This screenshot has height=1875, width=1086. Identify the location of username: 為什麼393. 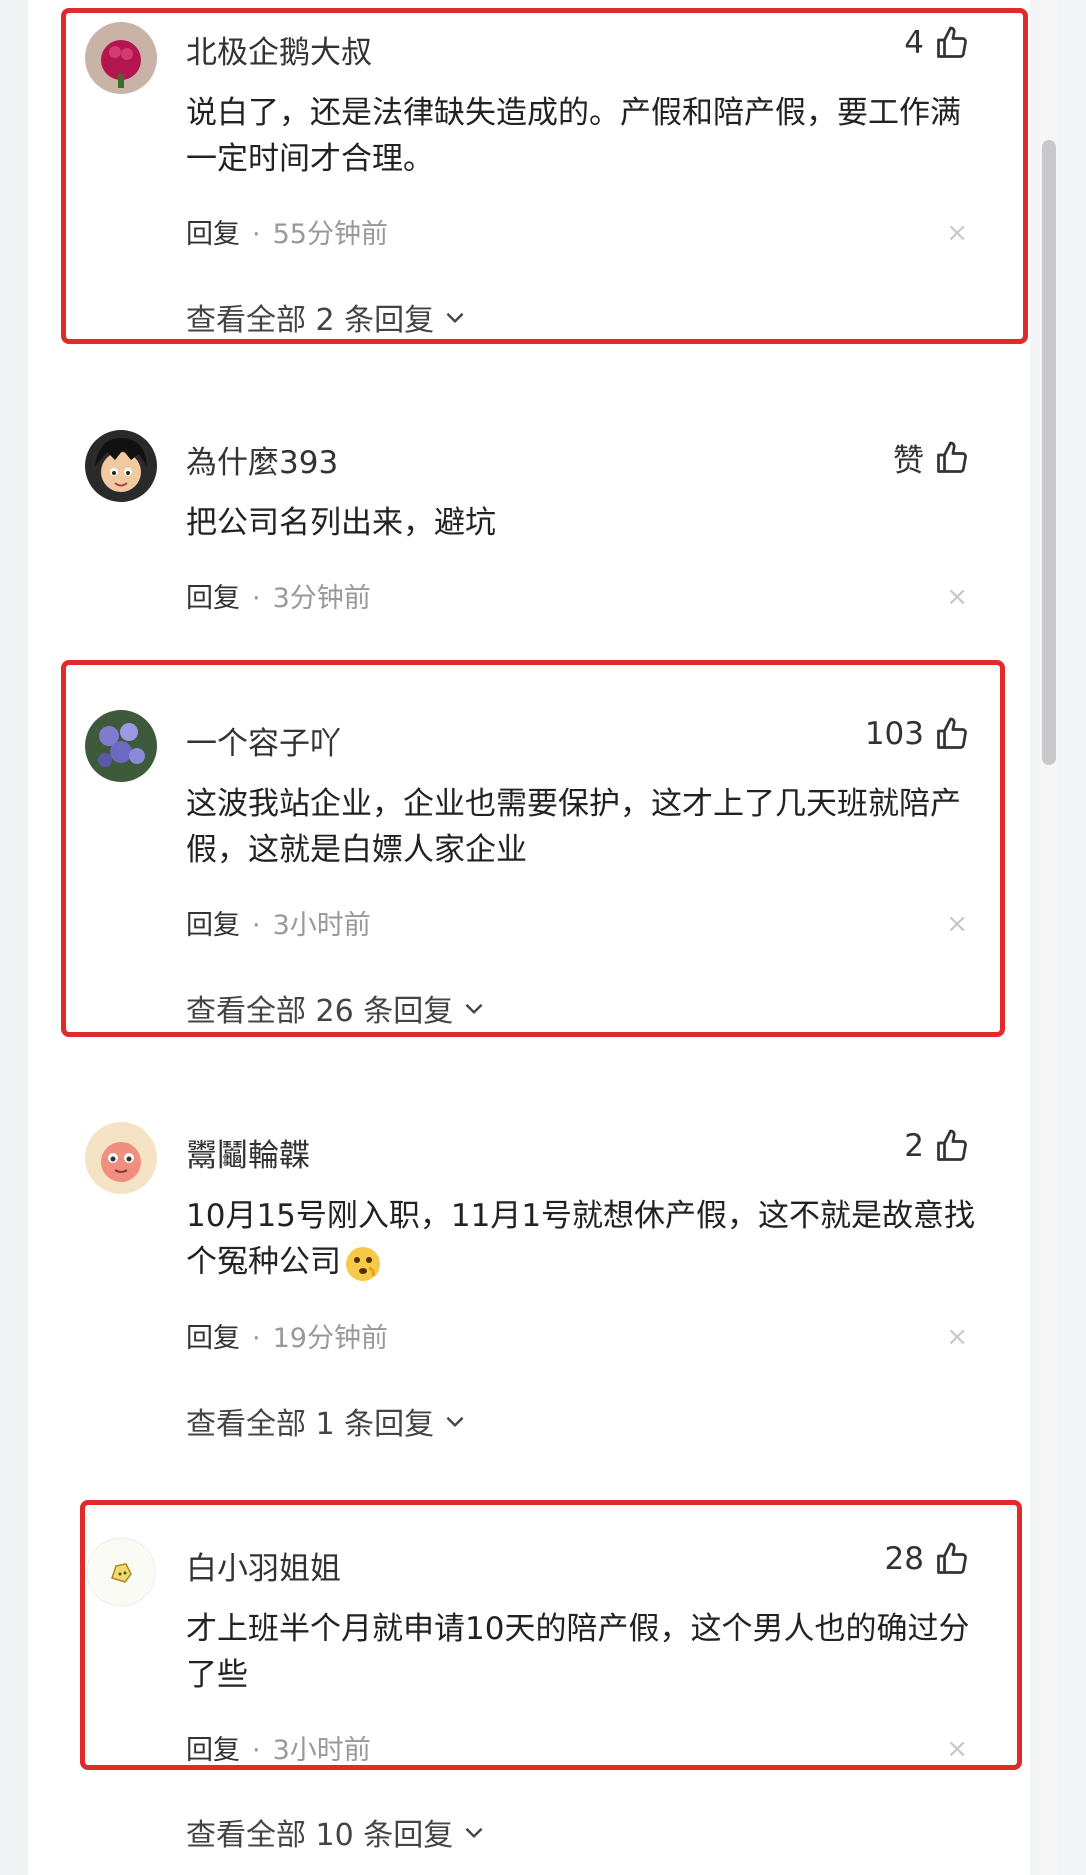
(262, 459).